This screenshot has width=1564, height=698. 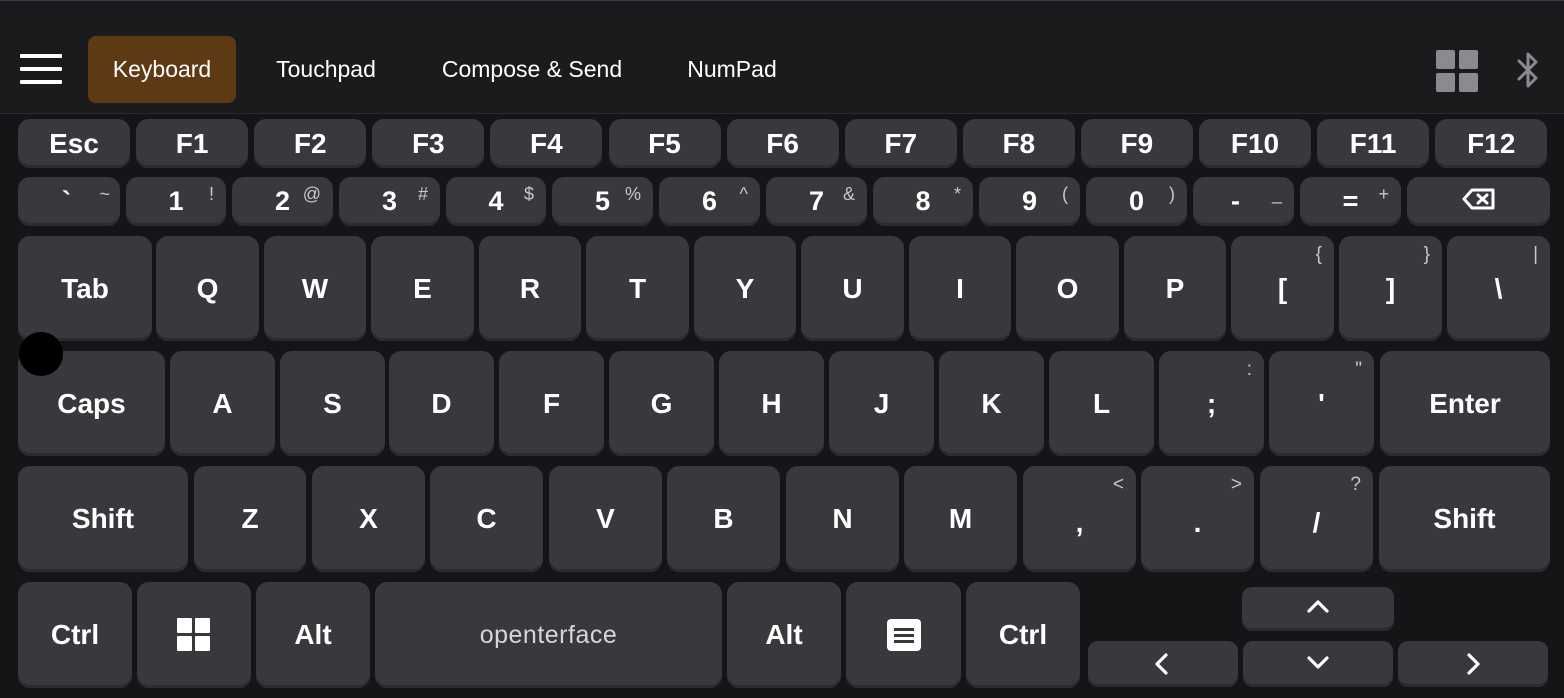 What do you see at coordinates (1197, 519) in the screenshot?
I see `key-period: . >` at bounding box center [1197, 519].